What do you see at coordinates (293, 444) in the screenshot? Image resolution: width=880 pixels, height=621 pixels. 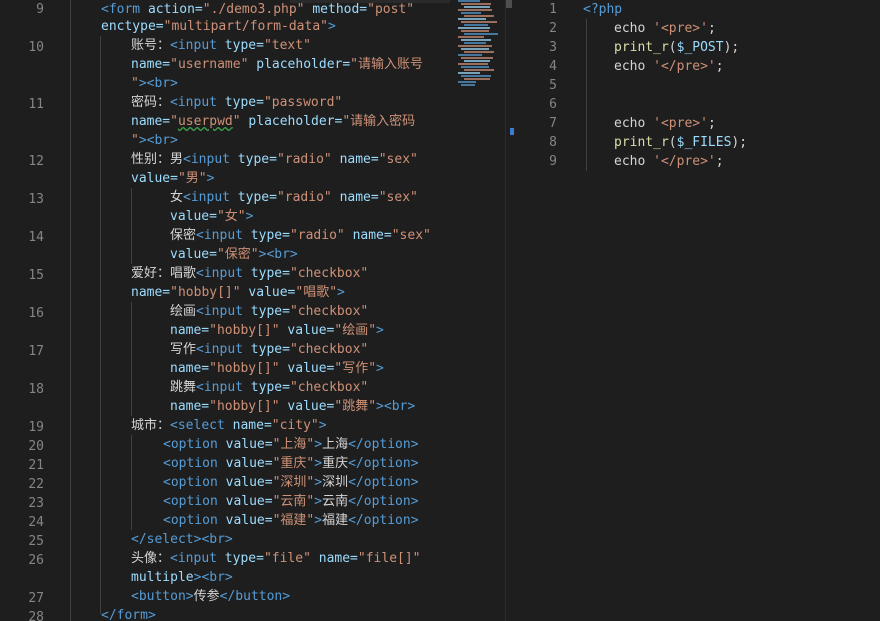 I see `code-token: "上海"` at bounding box center [293, 444].